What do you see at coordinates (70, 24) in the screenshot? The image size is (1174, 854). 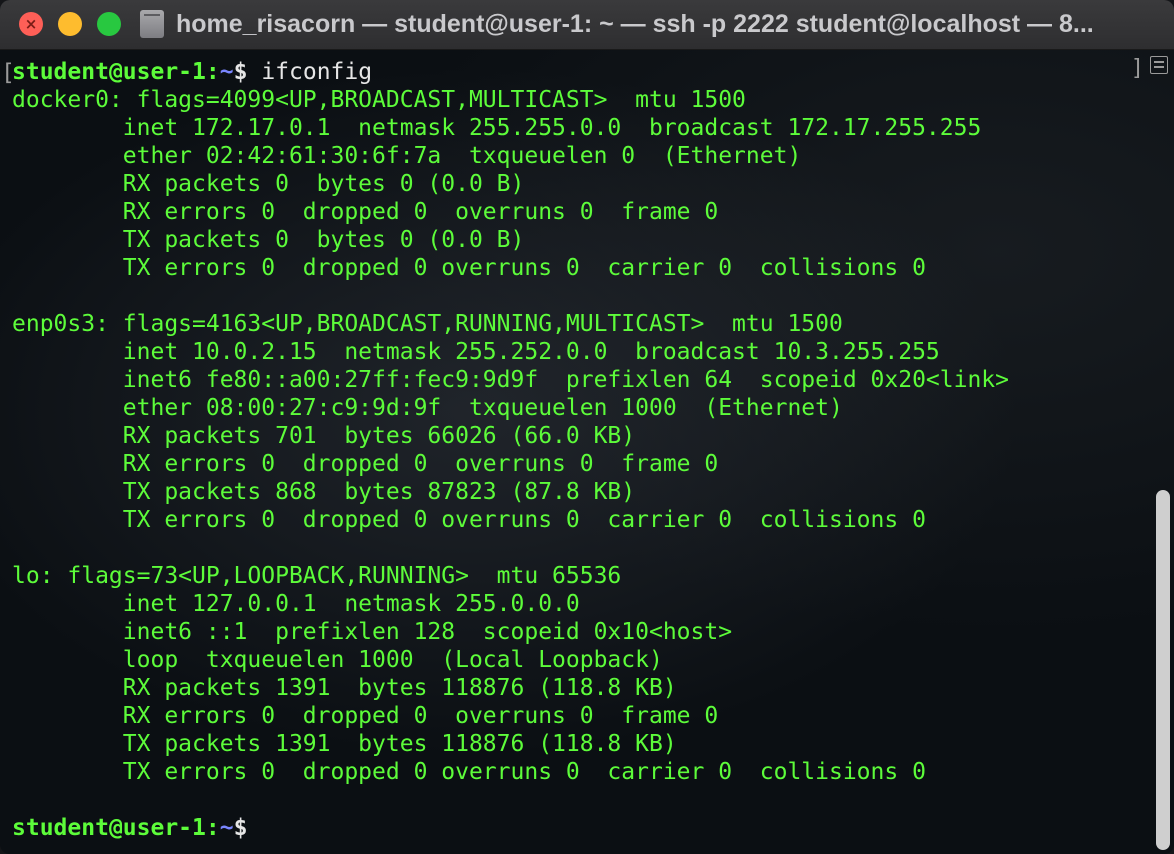 I see `minimize-button` at bounding box center [70, 24].